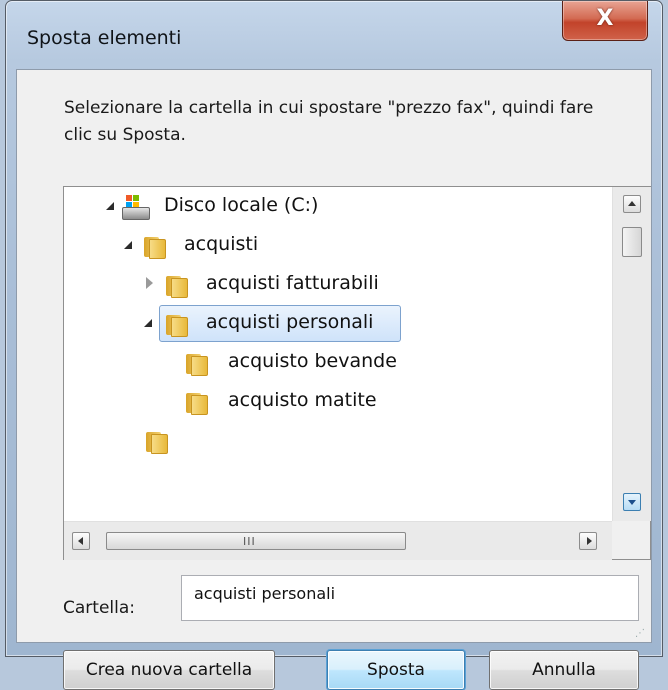 The width and height of the screenshot is (668, 690). I want to click on vertical-scrollbar, so click(631, 354).